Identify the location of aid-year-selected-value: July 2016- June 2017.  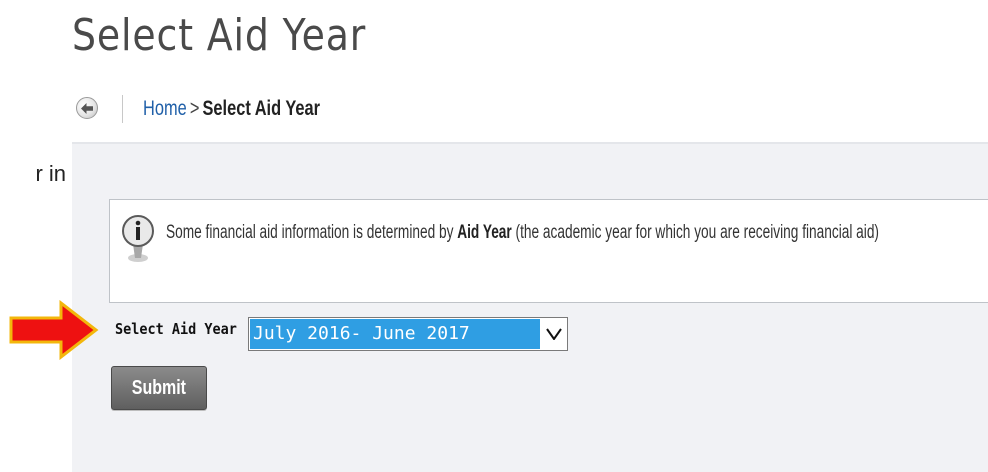
(395, 334).